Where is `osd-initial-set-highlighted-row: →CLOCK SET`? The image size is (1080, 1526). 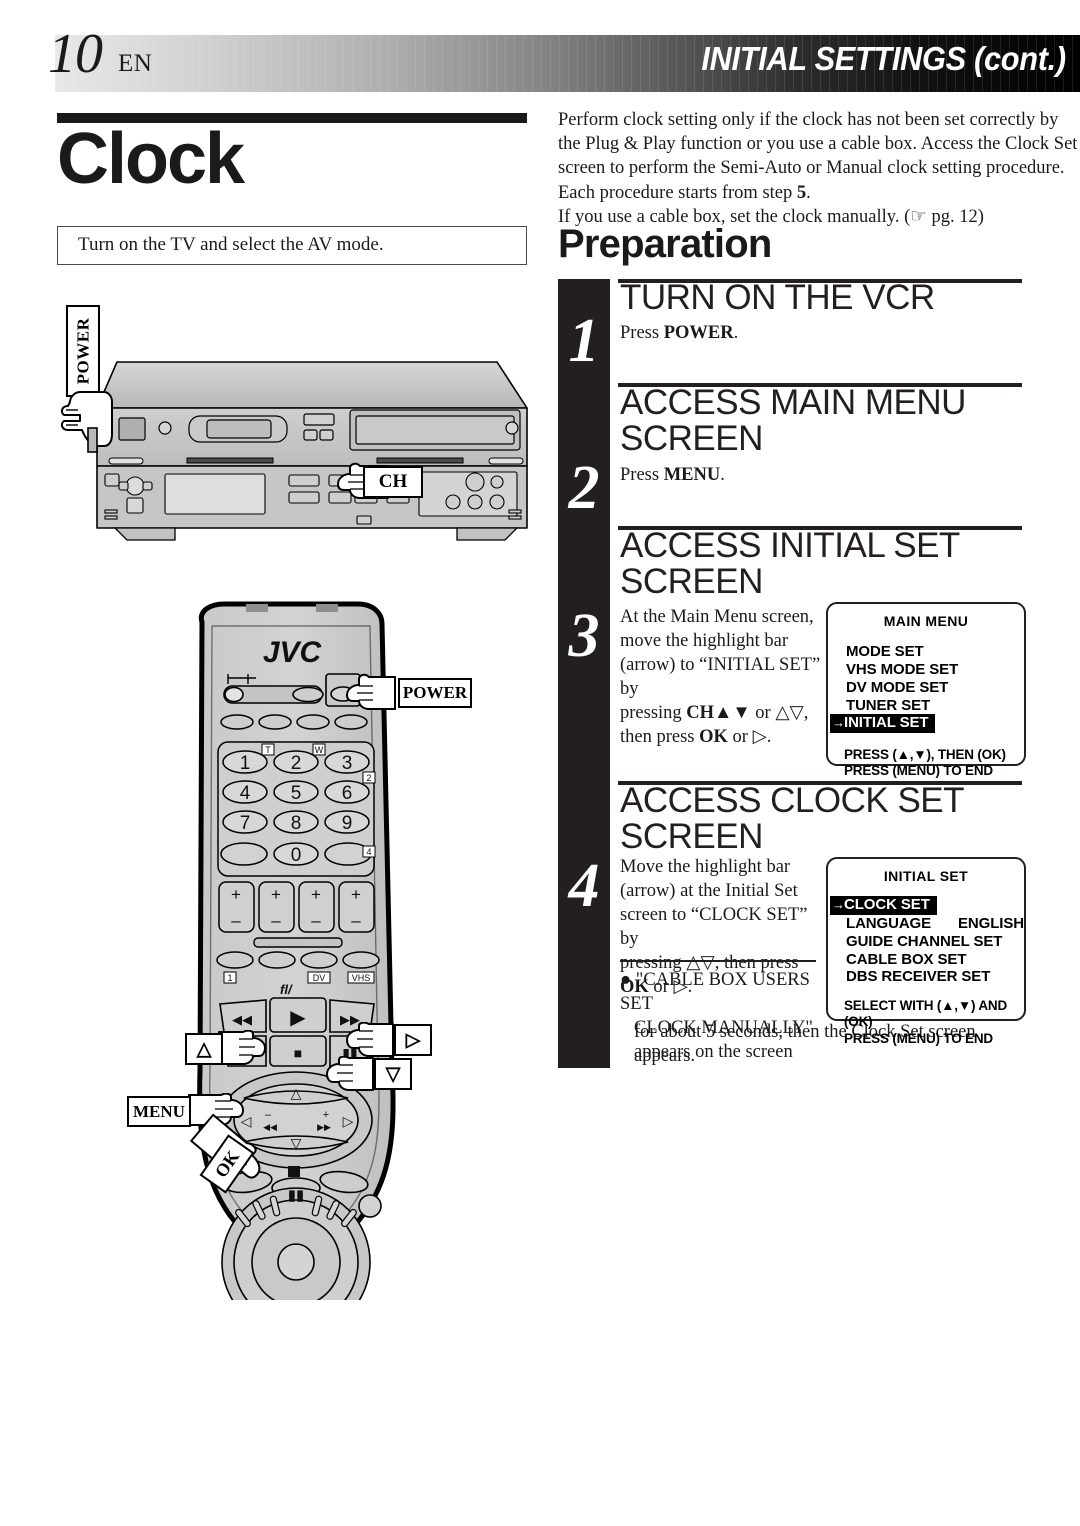 osd-initial-set-highlighted-row: →CLOCK SET is located at coordinates (927, 905).